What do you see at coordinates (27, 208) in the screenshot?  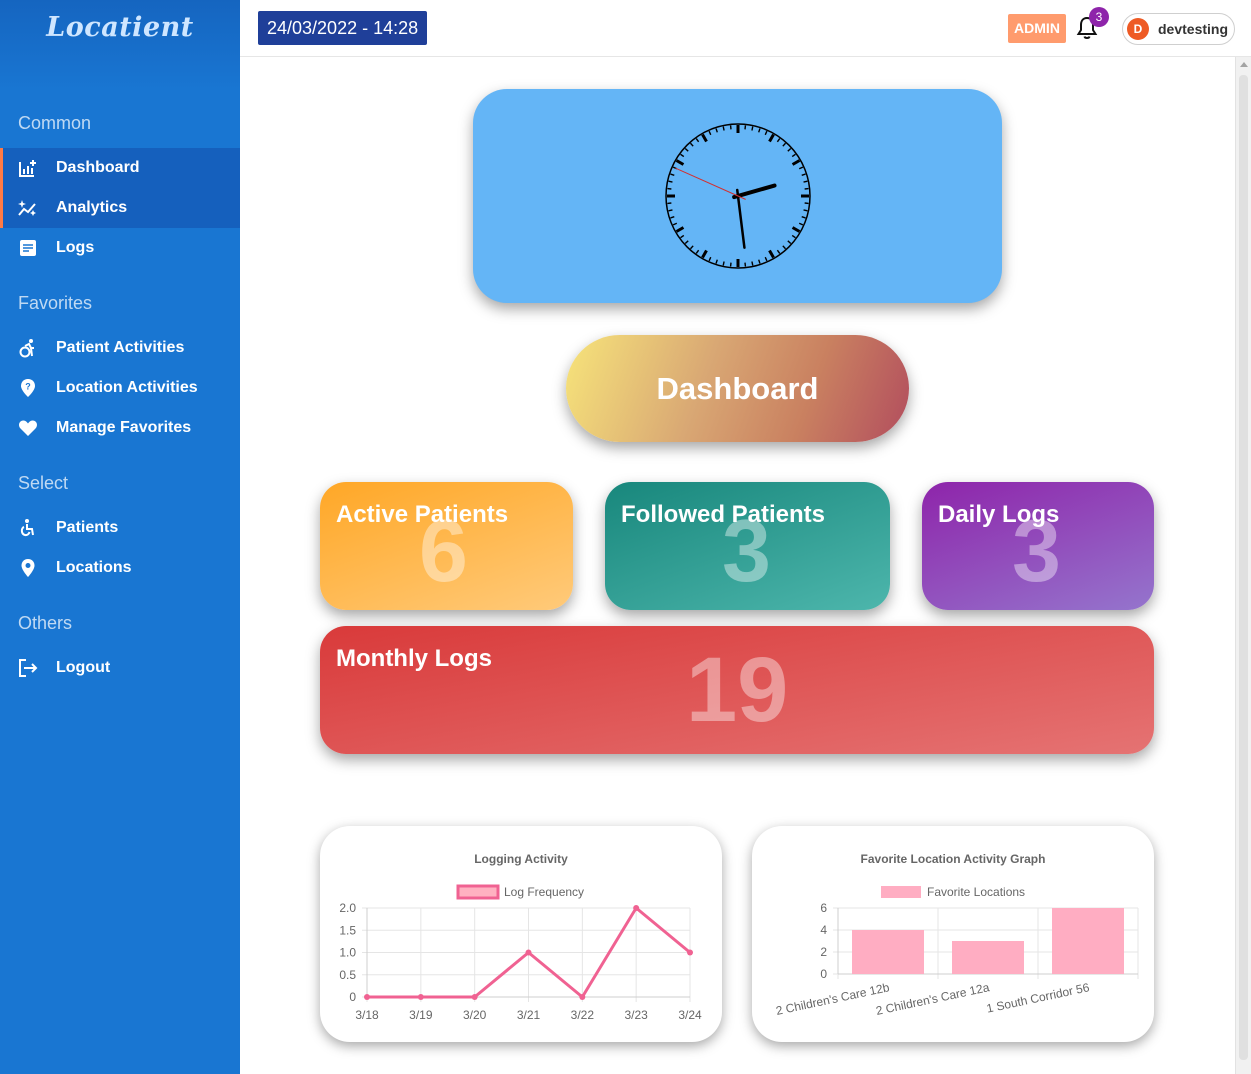 I see `analytics-sparkle-icon` at bounding box center [27, 208].